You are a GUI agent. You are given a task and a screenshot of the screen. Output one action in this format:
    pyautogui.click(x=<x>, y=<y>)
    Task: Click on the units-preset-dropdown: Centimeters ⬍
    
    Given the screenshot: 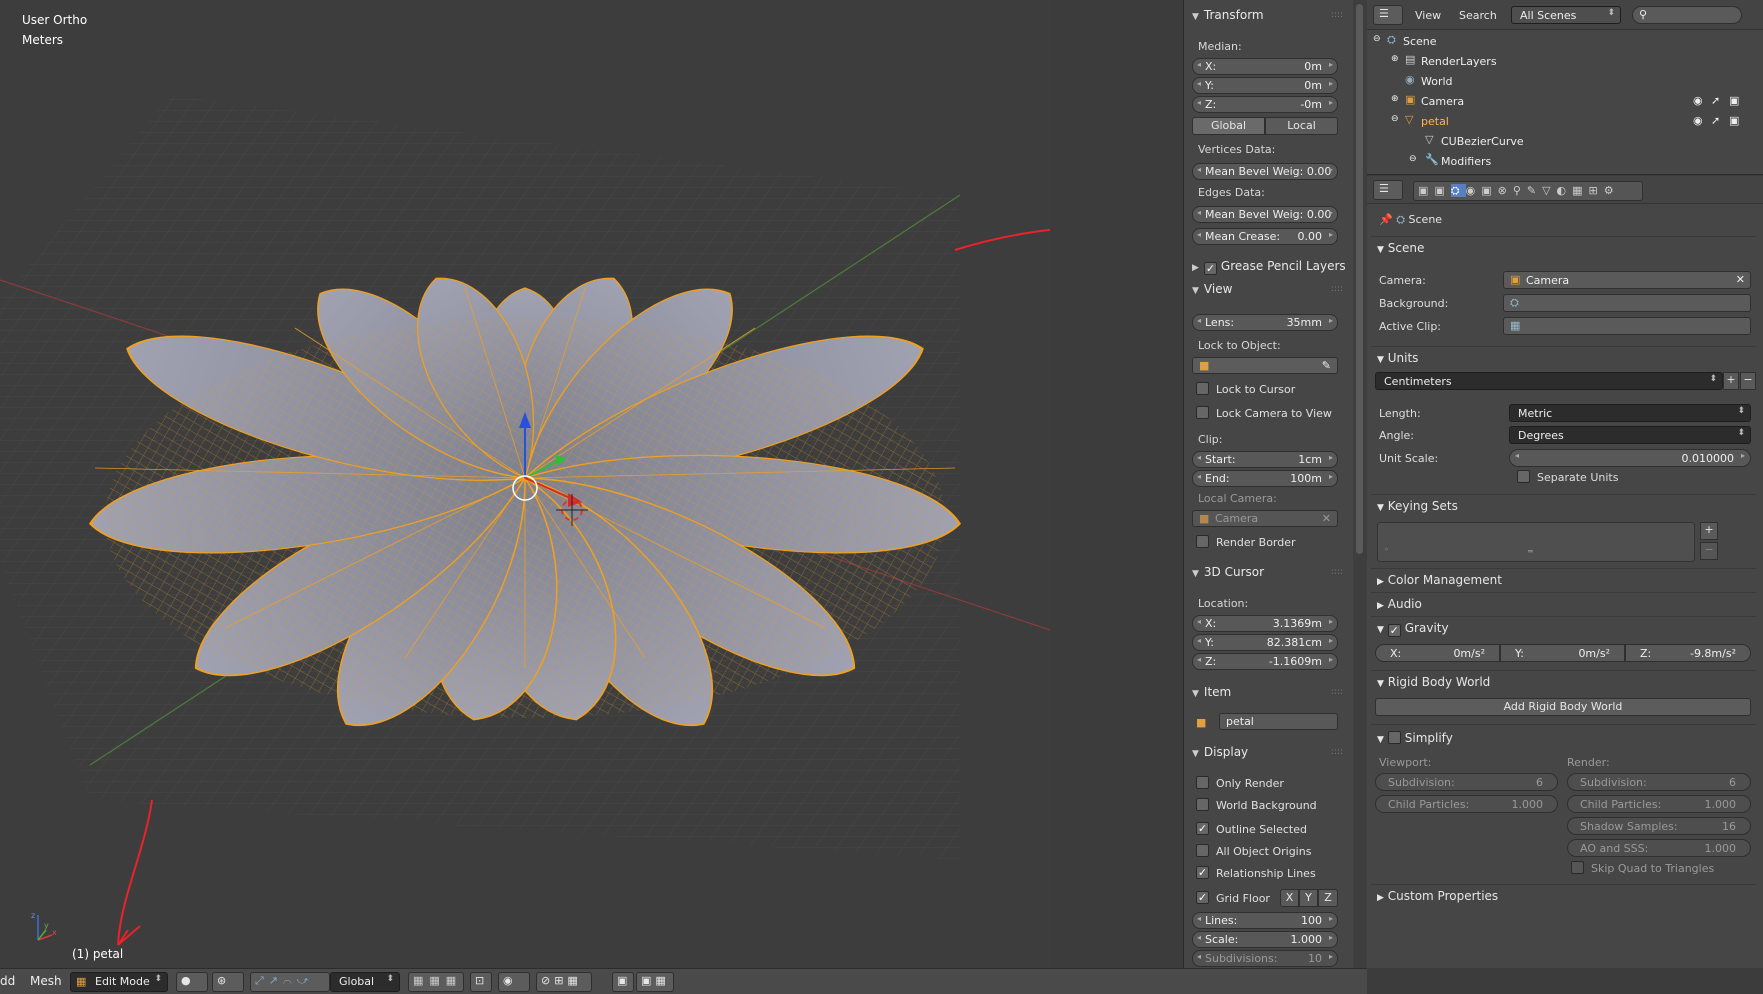 What is the action you would take?
    pyautogui.click(x=1549, y=381)
    